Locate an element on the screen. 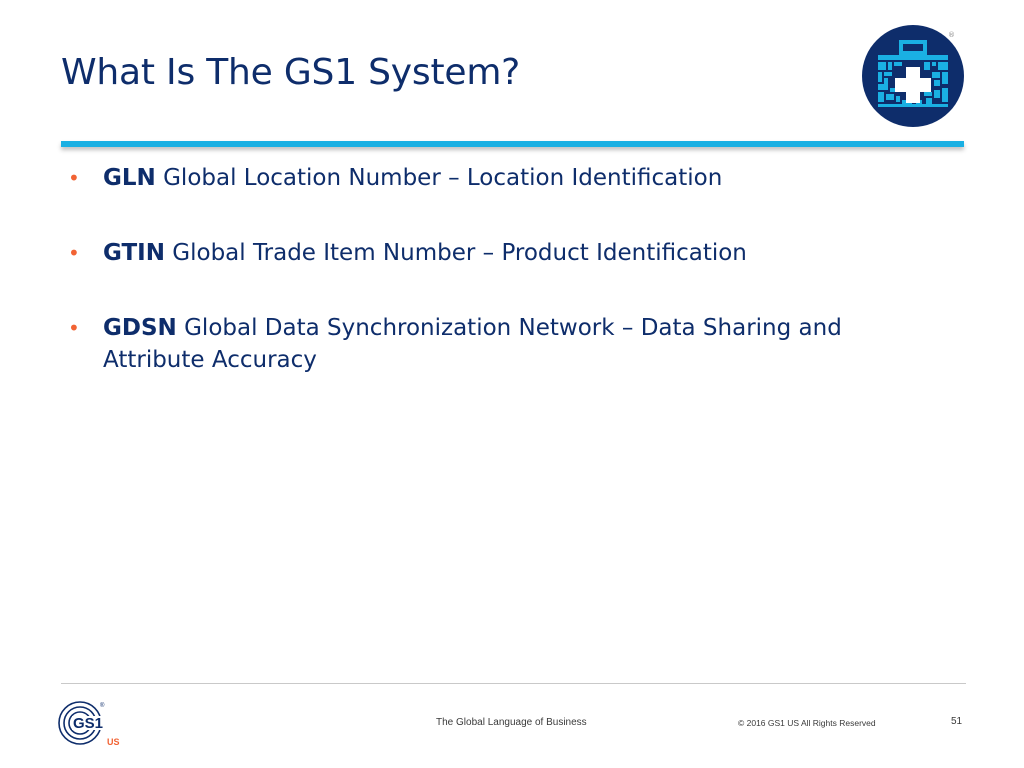 The width and height of the screenshot is (1024, 768). registered-mark: ® is located at coordinates (951, 35).